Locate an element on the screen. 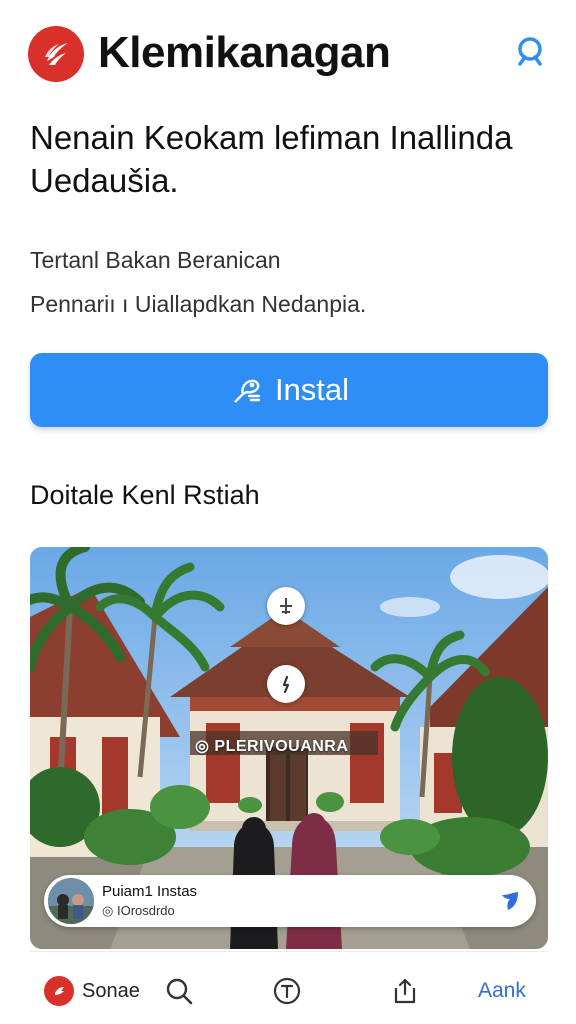 The image size is (576, 1024). place-subtitle: ◎ IOrosdrdo is located at coordinates (138, 911).